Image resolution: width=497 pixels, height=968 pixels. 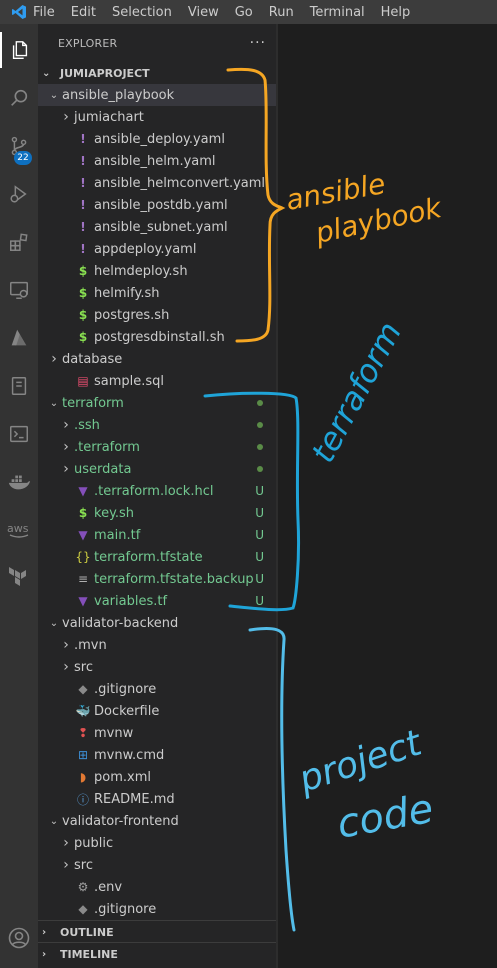 What do you see at coordinates (158, 249) in the screenshot?
I see `file-item: ! appdeploy.yaml` at bounding box center [158, 249].